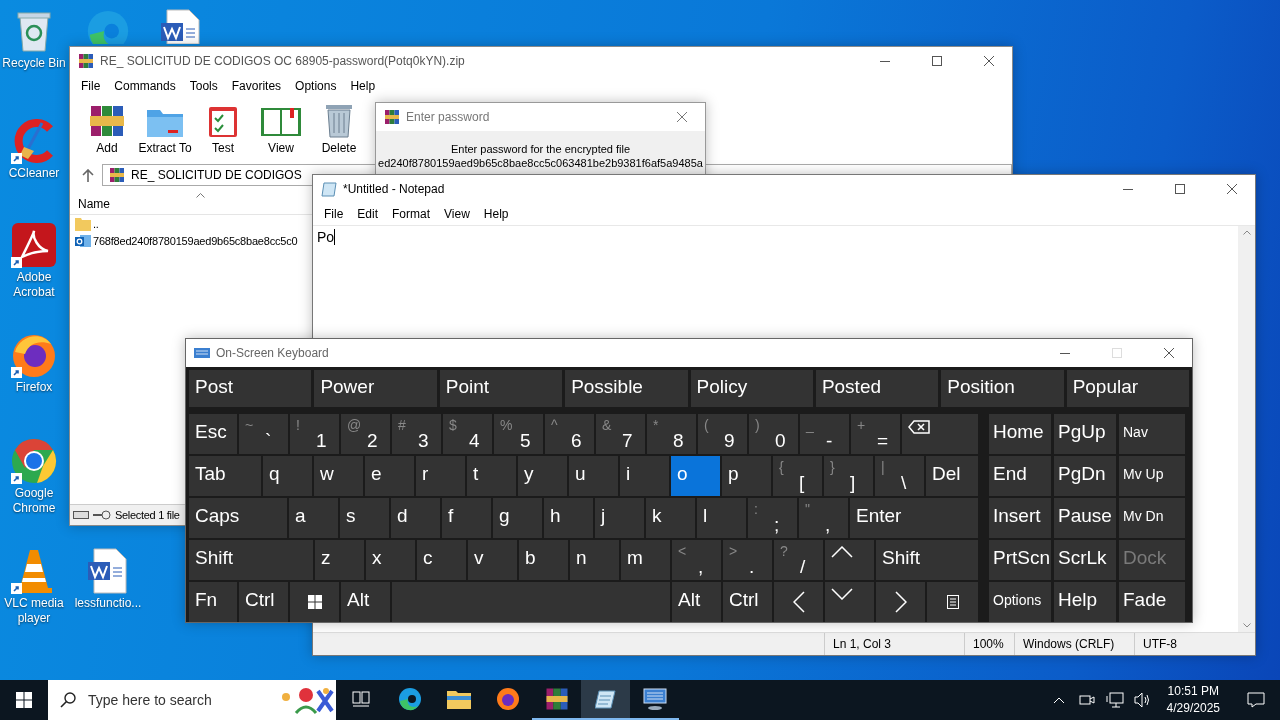 The image size is (1280, 720). Describe the element at coordinates (1193, 700) in the screenshot. I see `clock: 10:51 PM 4/29/2025` at that location.